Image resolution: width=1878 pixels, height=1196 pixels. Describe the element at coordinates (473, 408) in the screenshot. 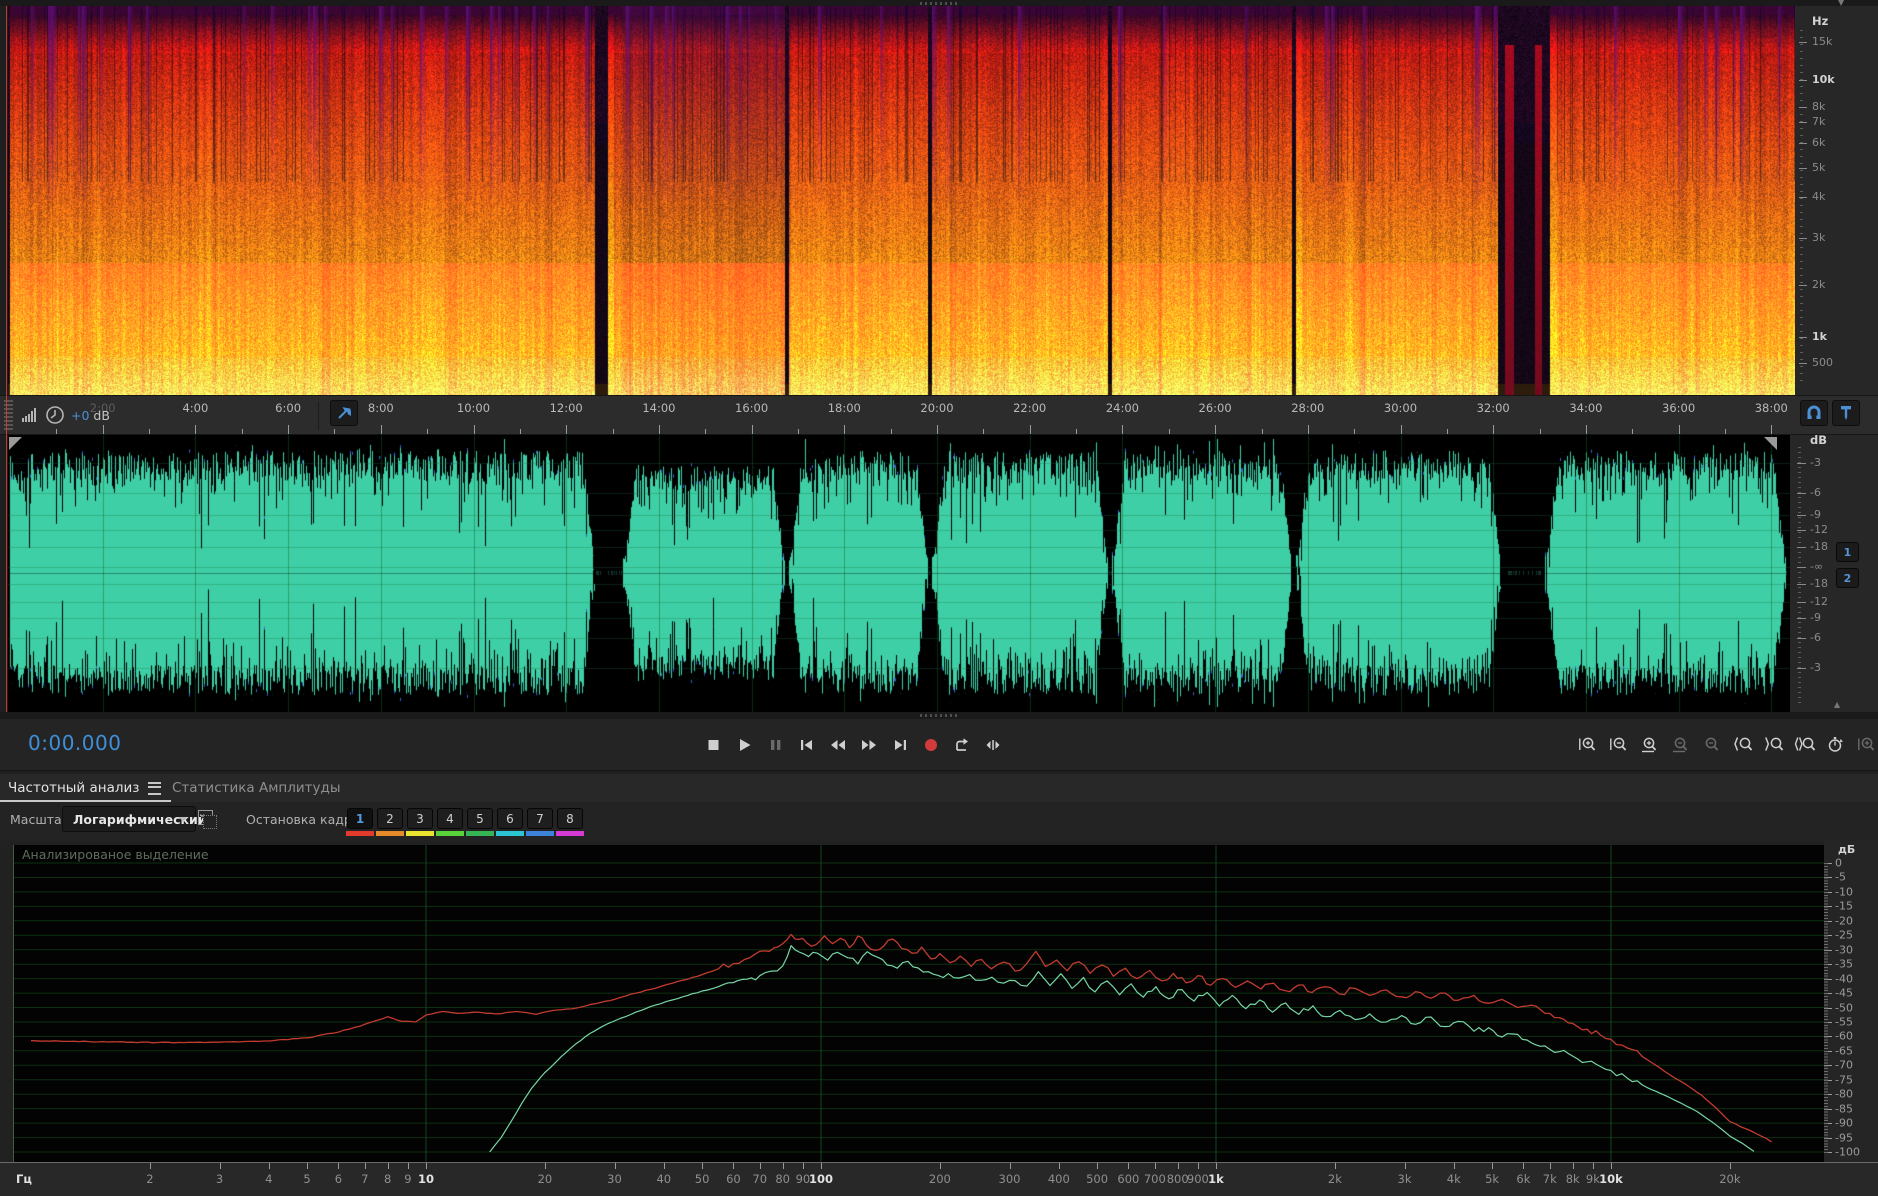

I see `timeline-time-label: 10:00` at that location.